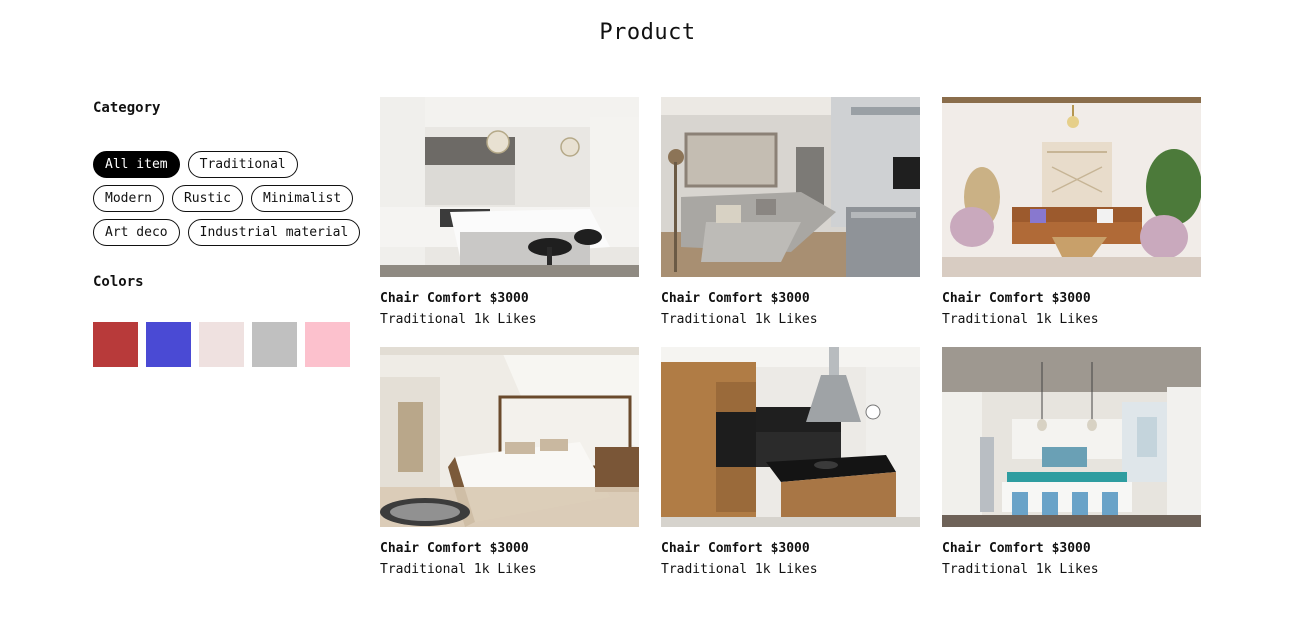  Describe the element at coordinates (221, 344) in the screenshot. I see `color-swatch-blush` at that location.